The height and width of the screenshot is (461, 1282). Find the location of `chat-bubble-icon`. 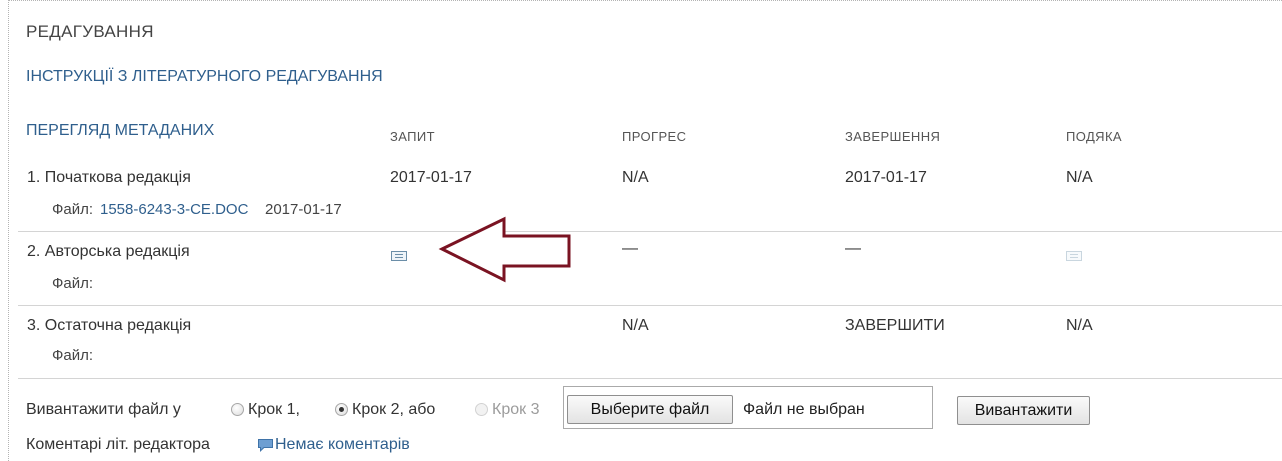

chat-bubble-icon is located at coordinates (265, 445).